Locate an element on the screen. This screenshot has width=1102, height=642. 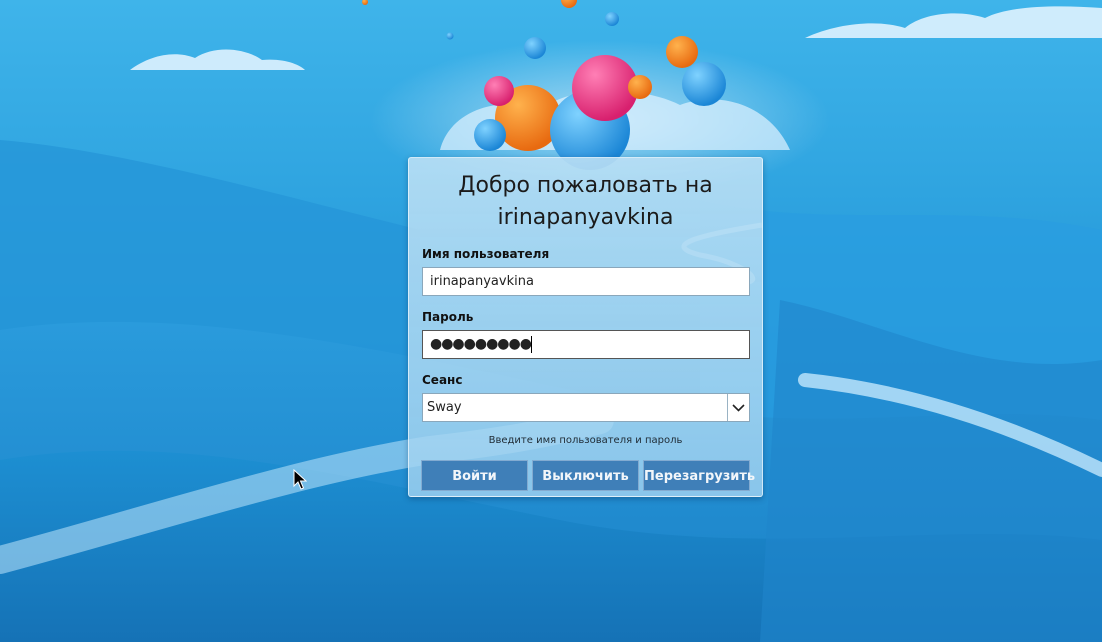
shutdown-button: Выключить is located at coordinates (585, 475).